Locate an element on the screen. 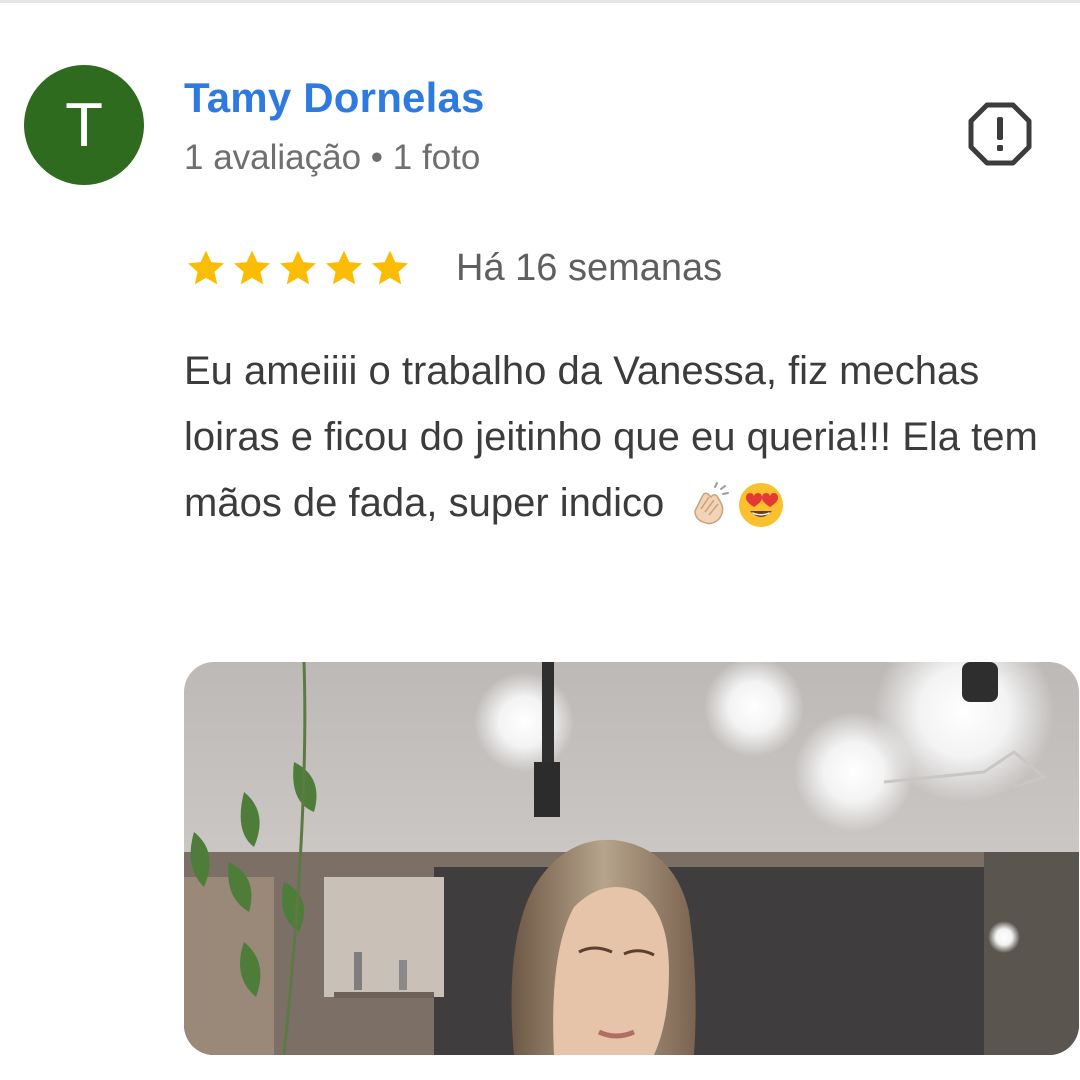 This screenshot has width=1080, height=1080. star-rating is located at coordinates (299, 268).